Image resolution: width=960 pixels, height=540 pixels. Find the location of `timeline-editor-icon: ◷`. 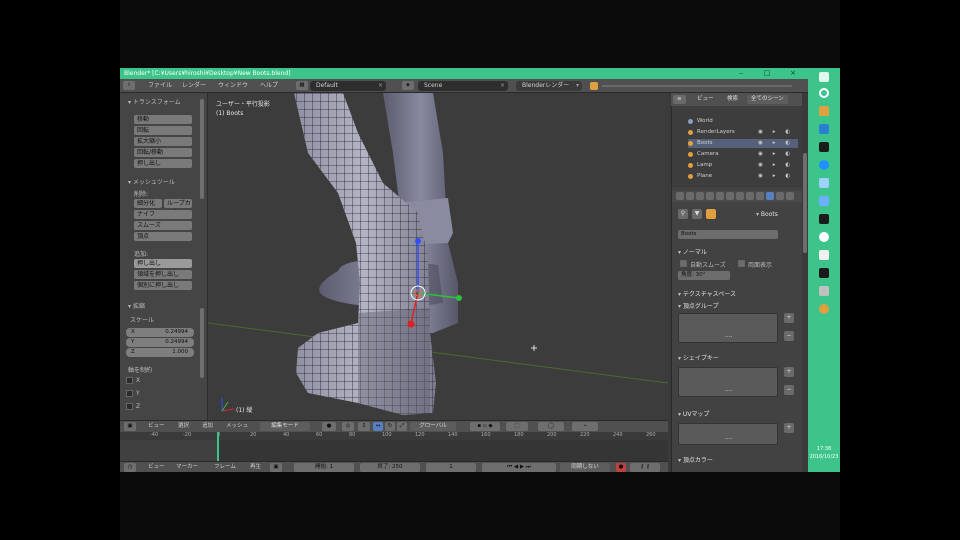

timeline-editor-icon: ◷ is located at coordinates (130, 467).